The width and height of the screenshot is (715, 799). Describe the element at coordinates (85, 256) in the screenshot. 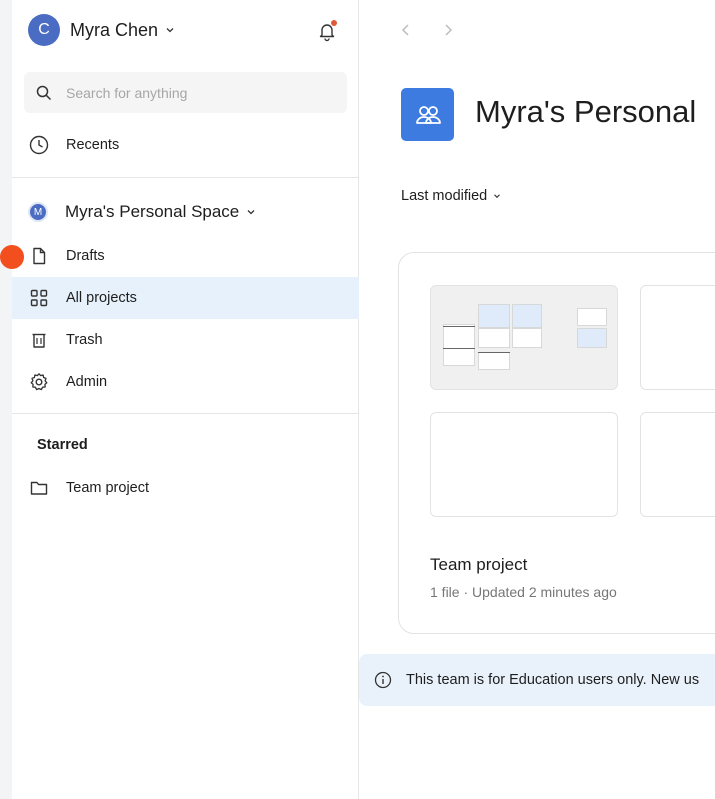

I see `sidebar-item-label: Drafts` at that location.